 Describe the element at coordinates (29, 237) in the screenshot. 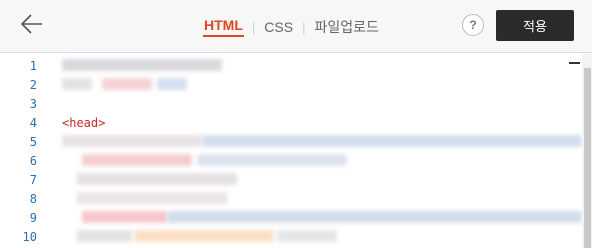

I see `line-number: 10` at that location.